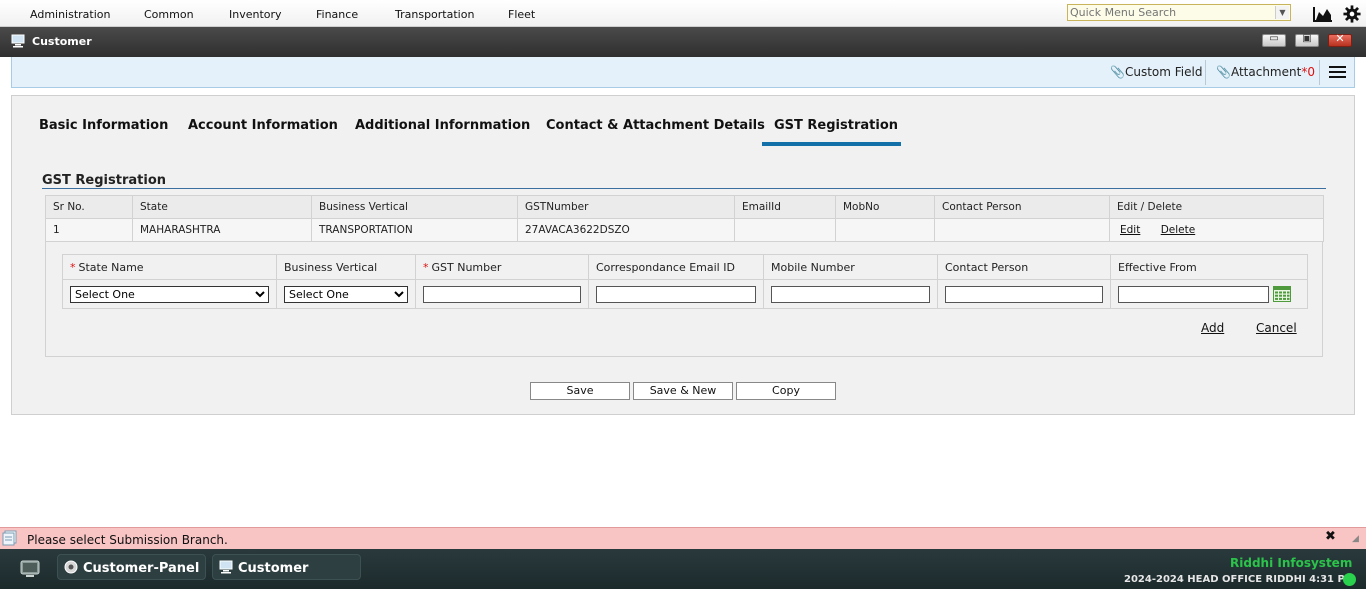 This screenshot has height=589, width=1366. What do you see at coordinates (9, 538) in the screenshot?
I see `message-icon` at bounding box center [9, 538].